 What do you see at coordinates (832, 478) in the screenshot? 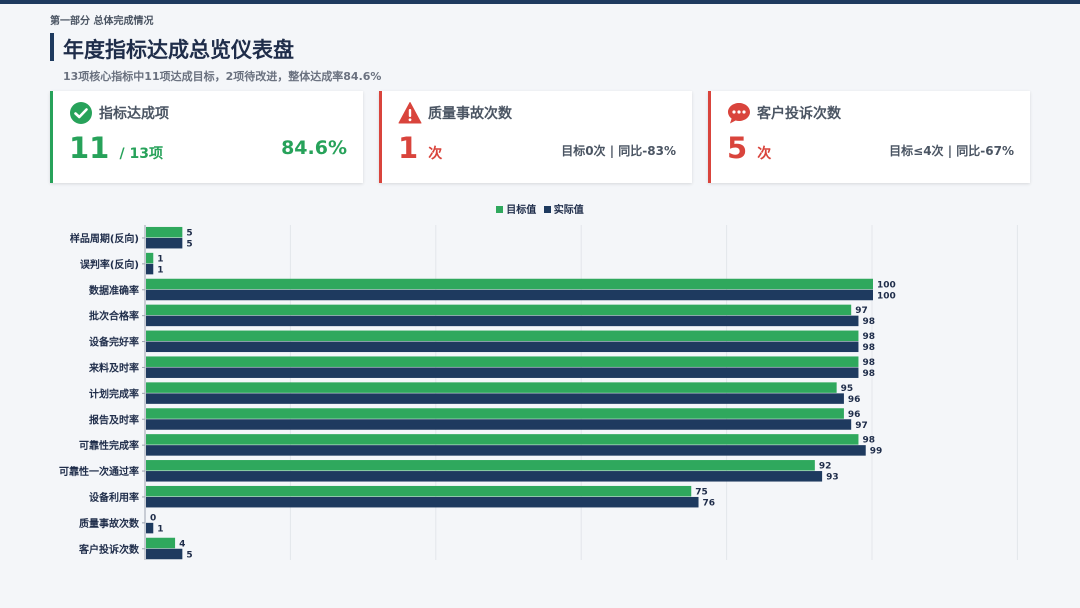
I see `data-label-actual: 93` at bounding box center [832, 478].